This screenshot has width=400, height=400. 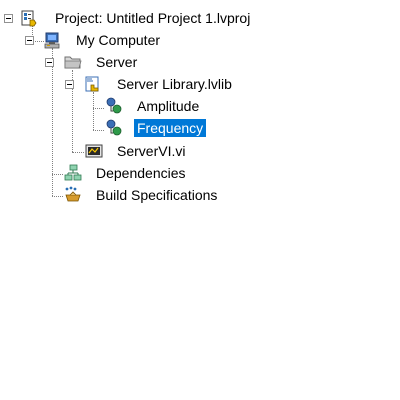 What do you see at coordinates (49, 62) in the screenshot?
I see `collapse-server-button` at bounding box center [49, 62].